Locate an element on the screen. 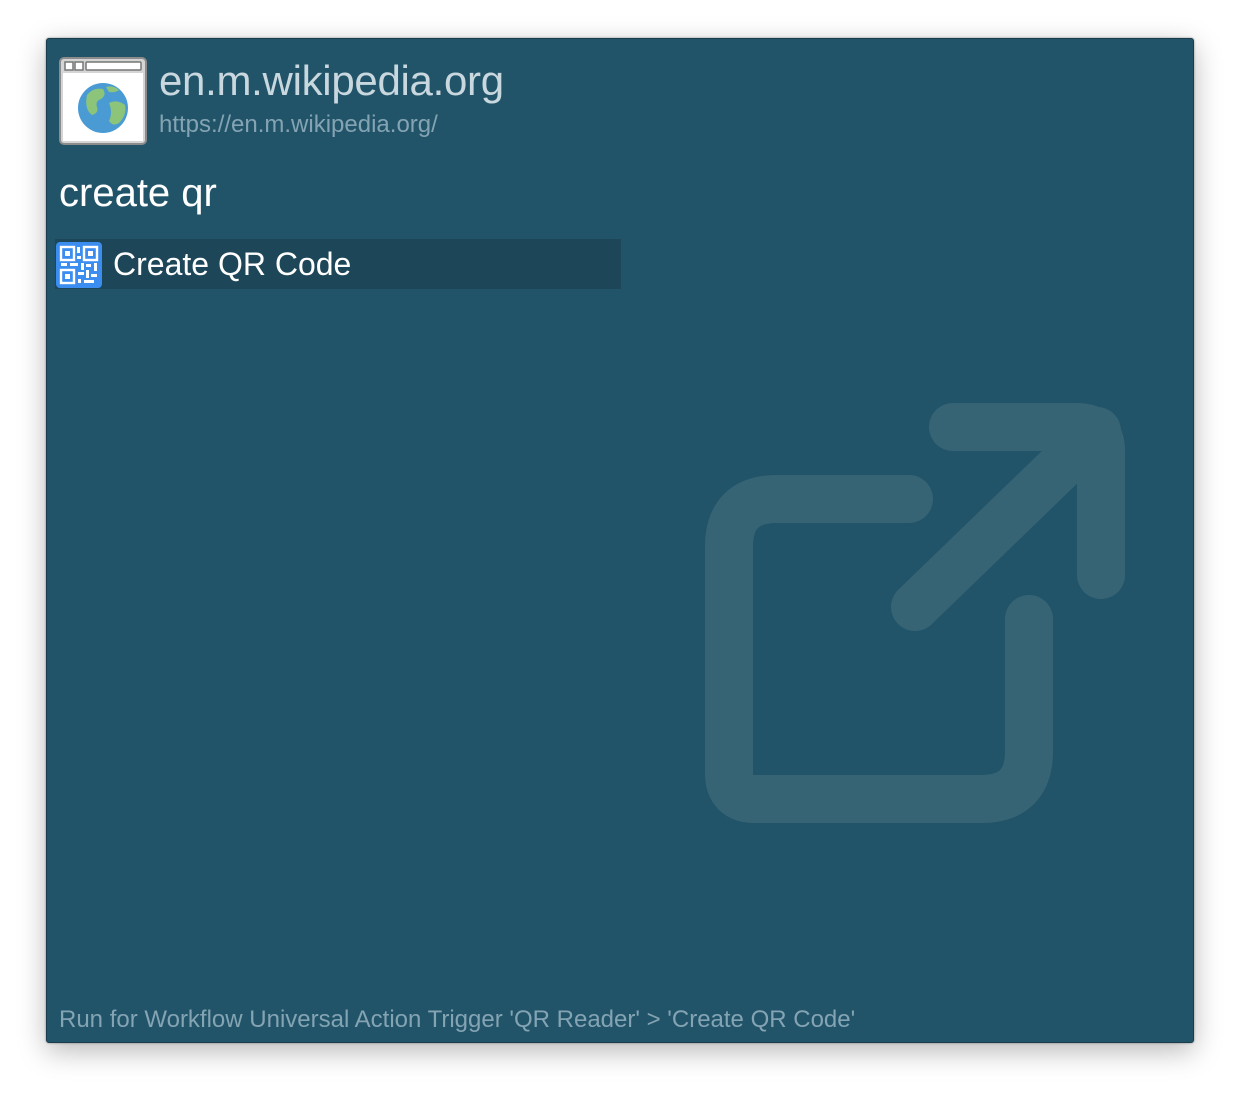 The width and height of the screenshot is (1238, 1096). open-external-icon is located at coordinates (915, 613).